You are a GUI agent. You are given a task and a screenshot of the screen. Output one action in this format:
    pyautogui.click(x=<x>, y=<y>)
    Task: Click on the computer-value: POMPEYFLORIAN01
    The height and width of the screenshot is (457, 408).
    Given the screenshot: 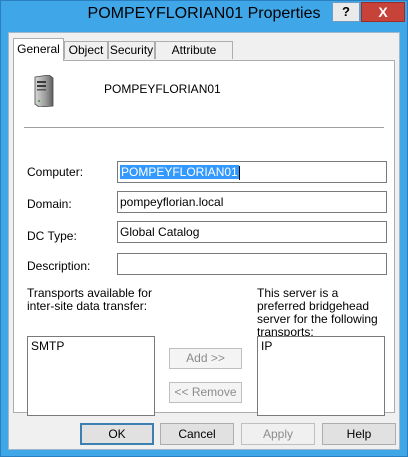 What is the action you would take?
    pyautogui.click(x=179, y=172)
    